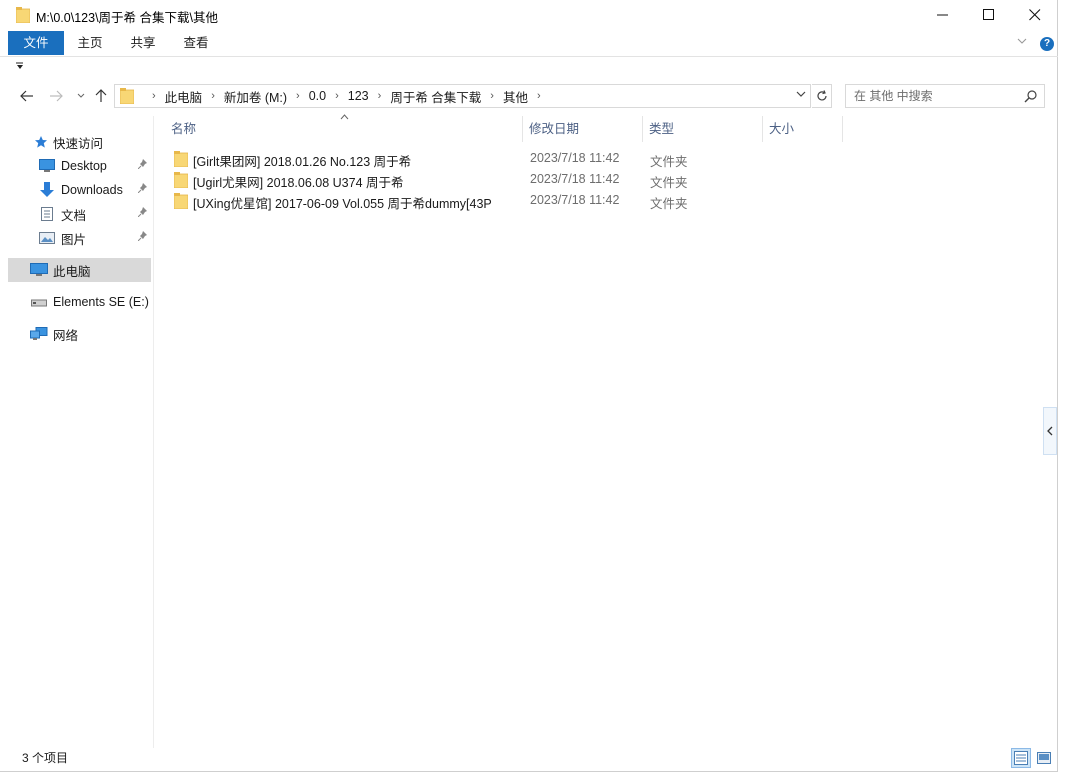 The height and width of the screenshot is (778, 1066). I want to click on up-button, so click(101, 96).